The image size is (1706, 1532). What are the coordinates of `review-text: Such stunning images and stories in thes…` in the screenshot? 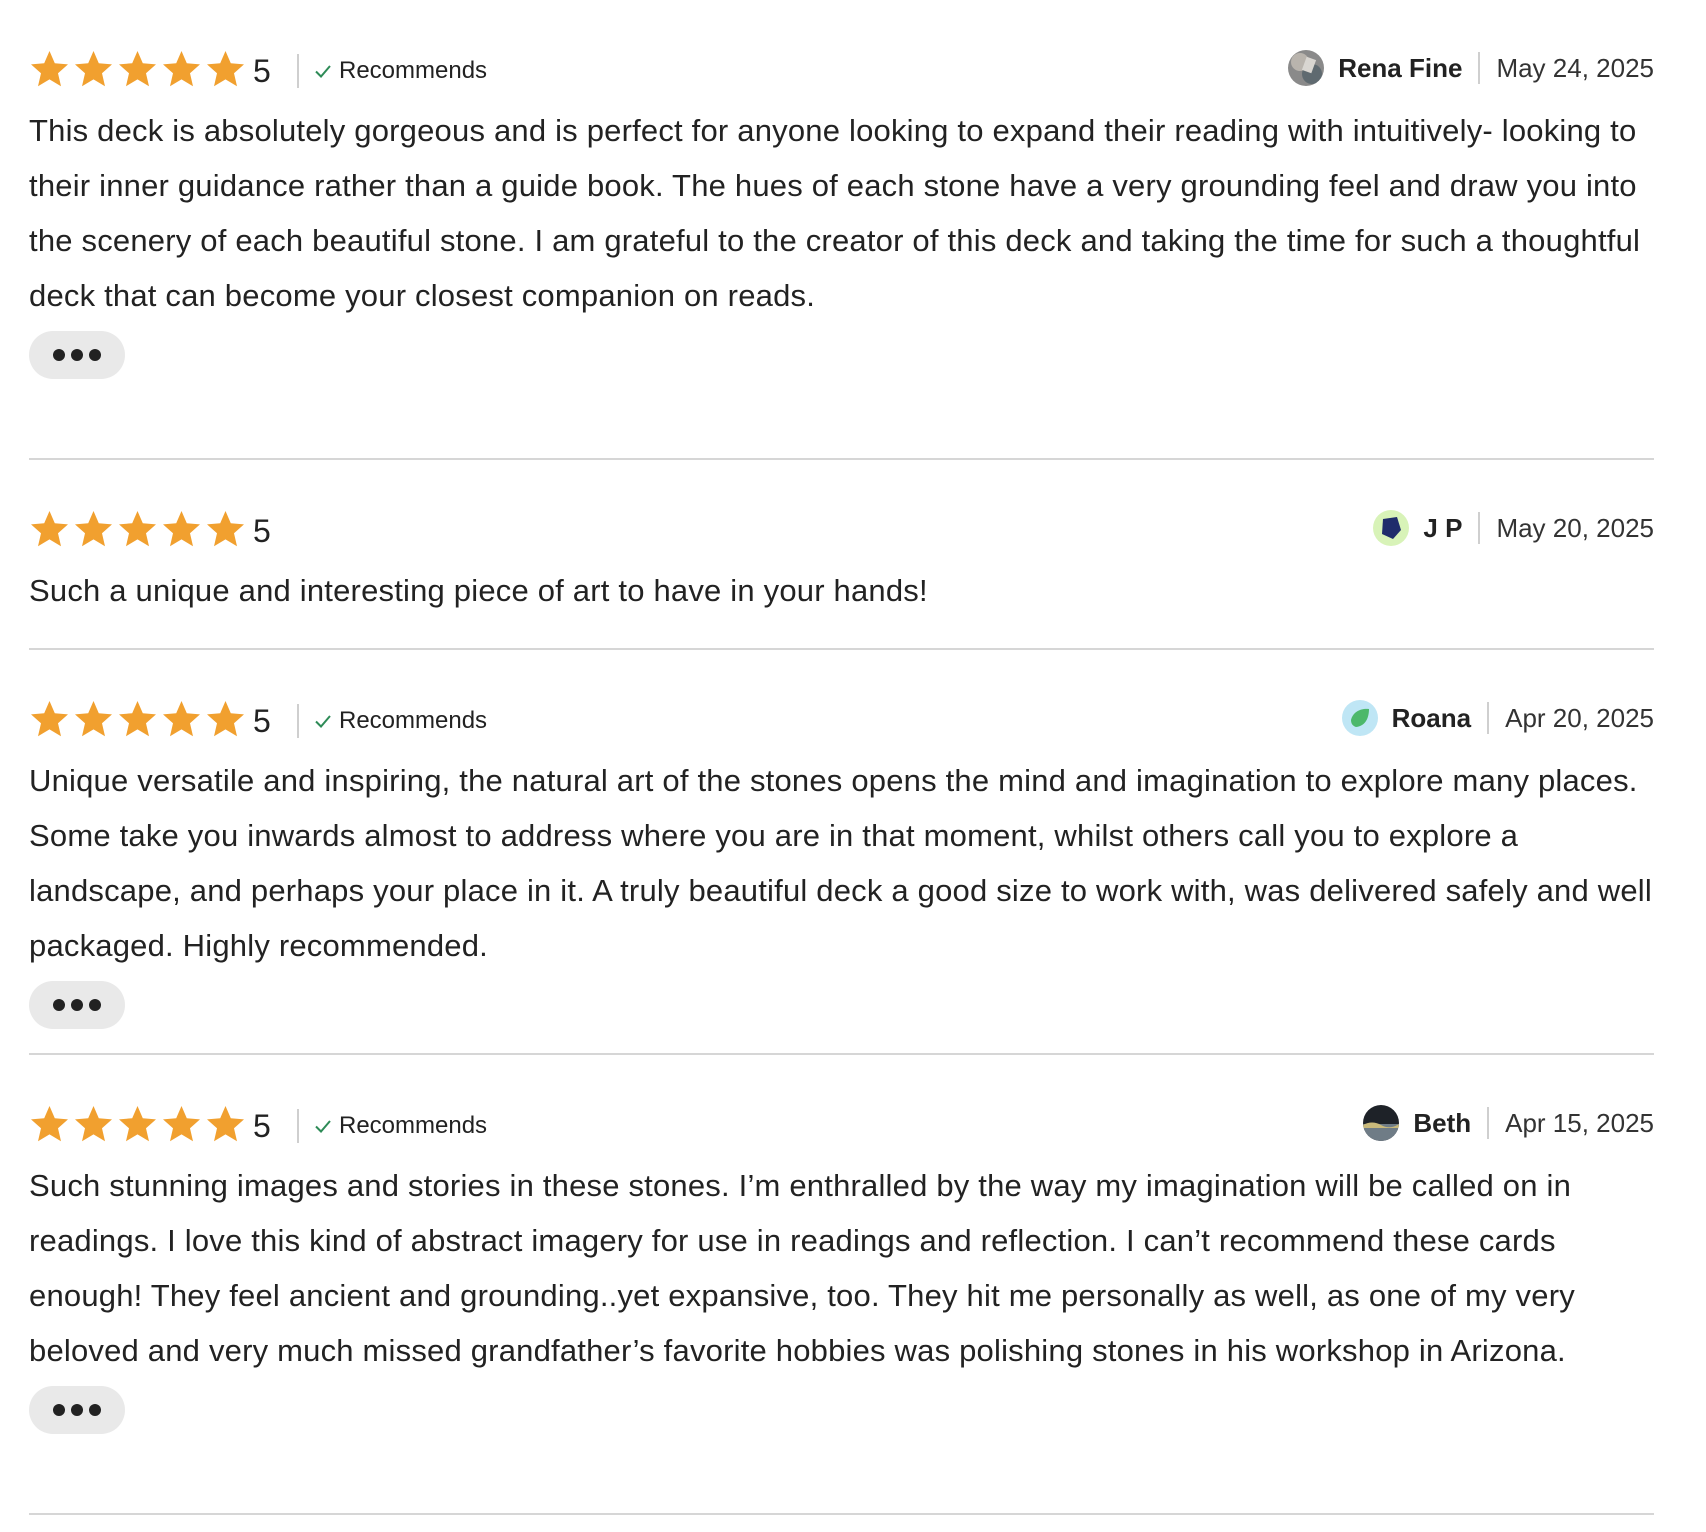 It's located at (802, 1268).